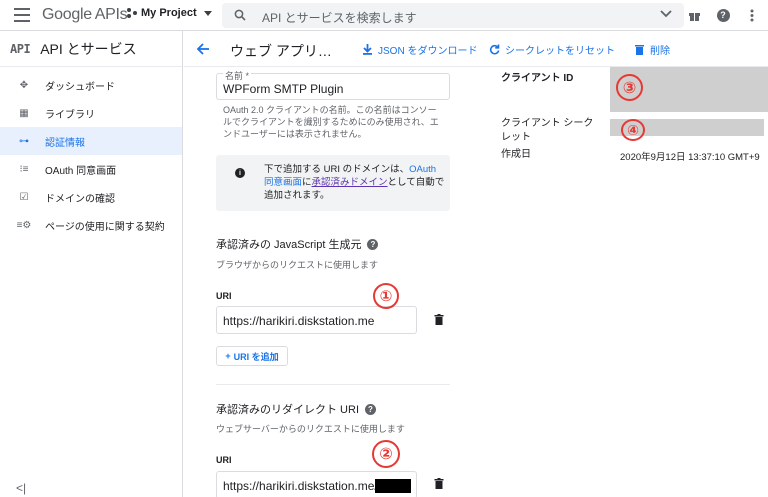 This screenshot has height=497, width=768. Describe the element at coordinates (337, 169) in the screenshot. I see `info-text-pre: 下で追加する URI のドメインは、` at that location.